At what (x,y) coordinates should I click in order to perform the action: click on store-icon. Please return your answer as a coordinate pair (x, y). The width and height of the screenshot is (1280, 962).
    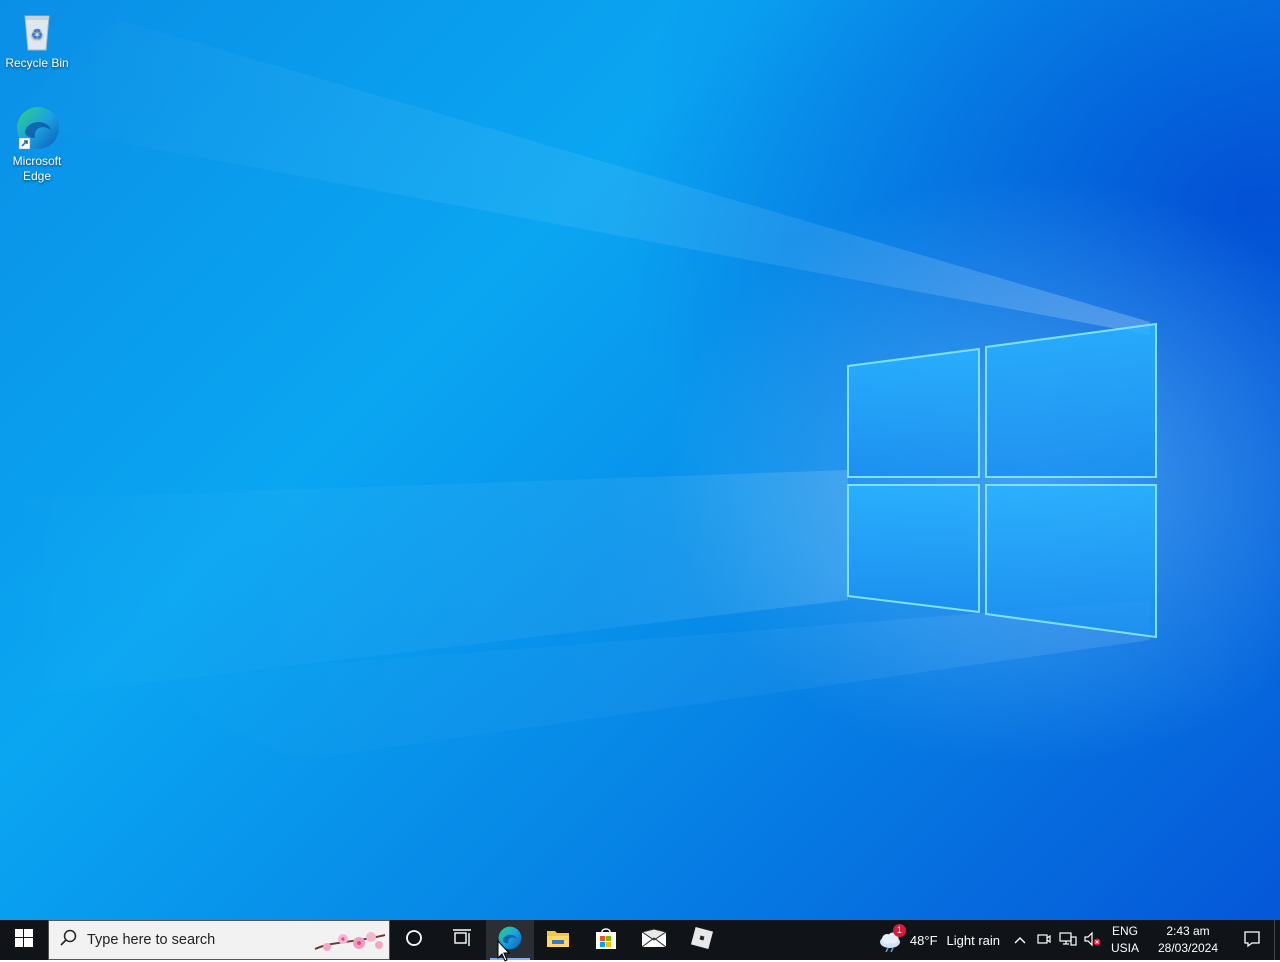
    Looking at the image, I should click on (606, 940).